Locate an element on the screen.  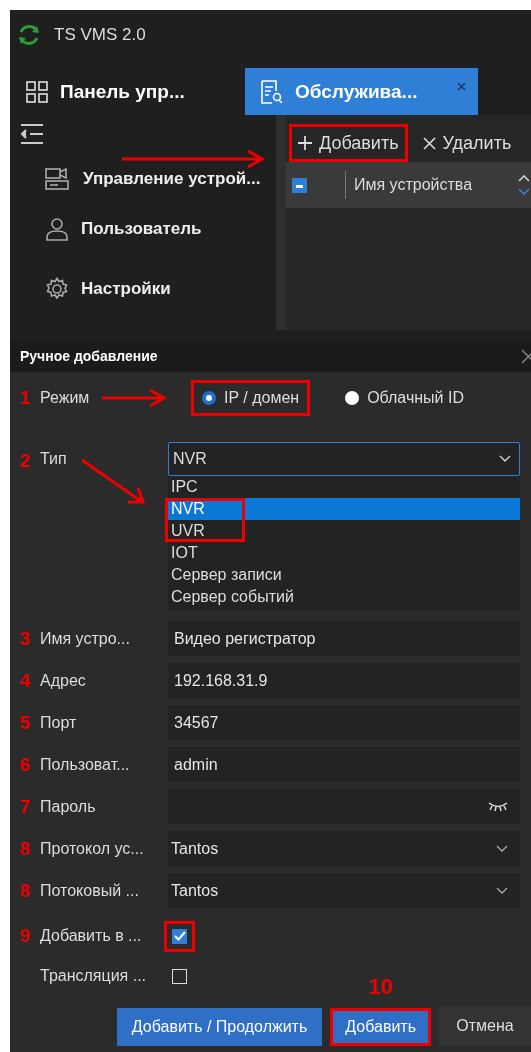
dialog-title: Ручное добавление is located at coordinates (89, 356).